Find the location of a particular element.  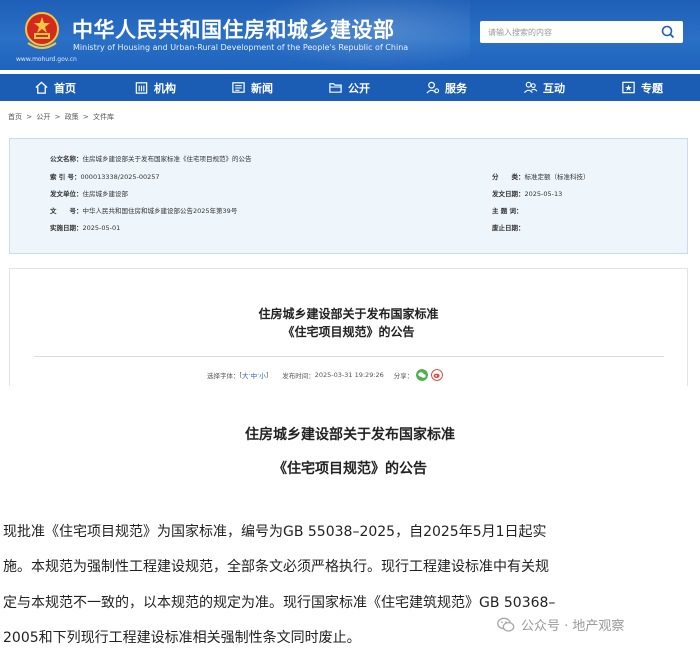

nav-item-home: 首页 is located at coordinates (55, 87).